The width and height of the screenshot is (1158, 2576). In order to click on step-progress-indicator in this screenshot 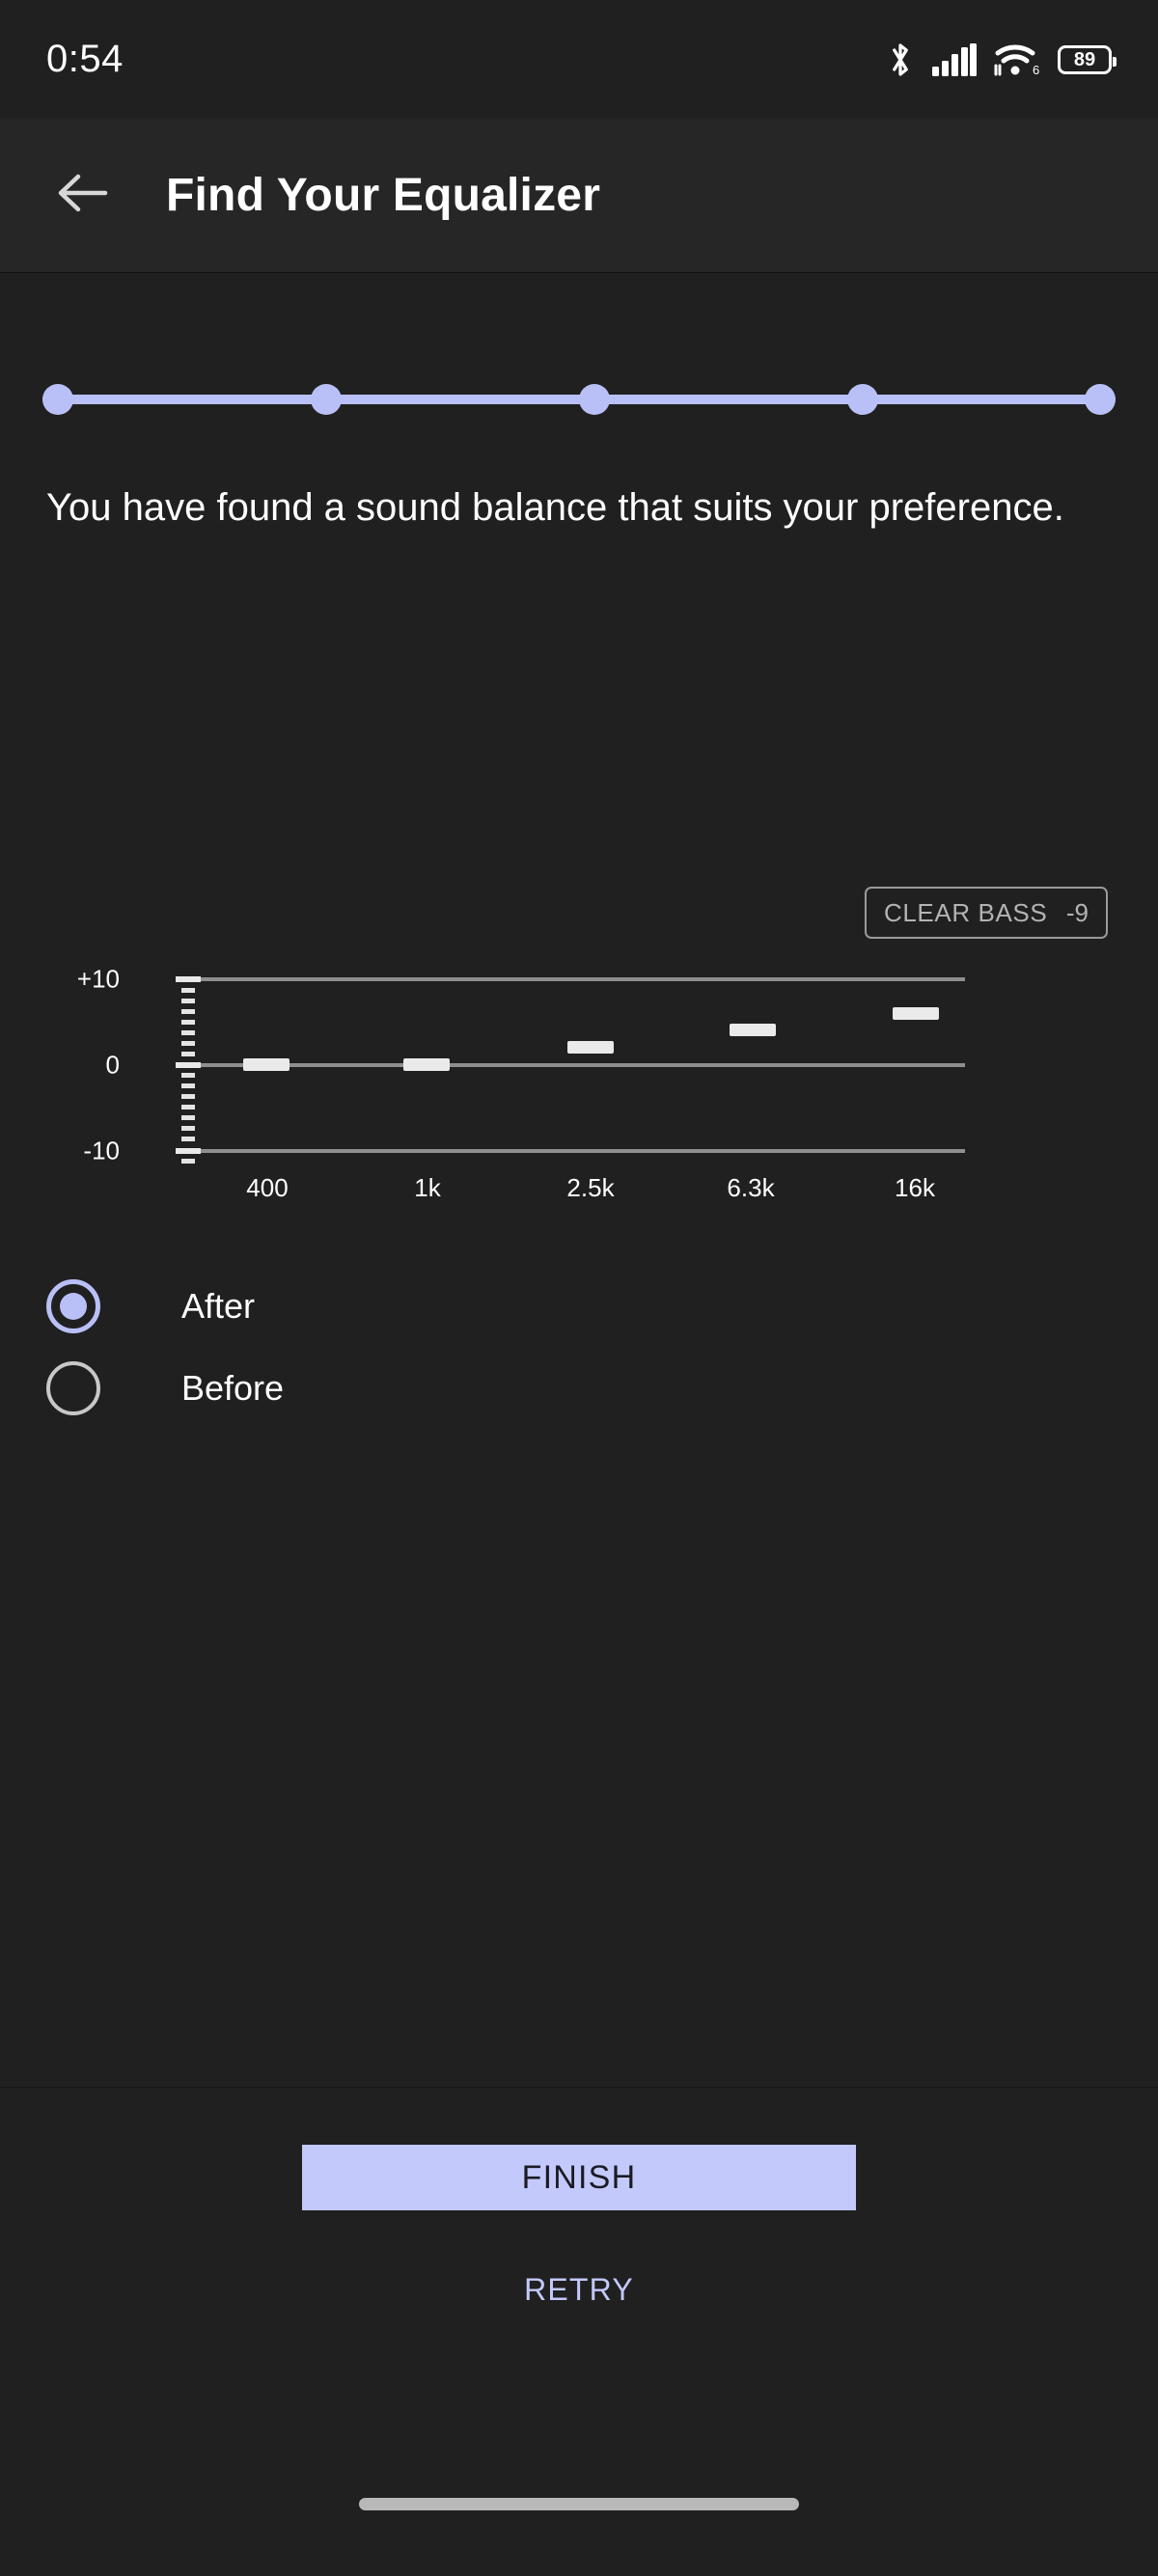, I will do `click(579, 399)`.